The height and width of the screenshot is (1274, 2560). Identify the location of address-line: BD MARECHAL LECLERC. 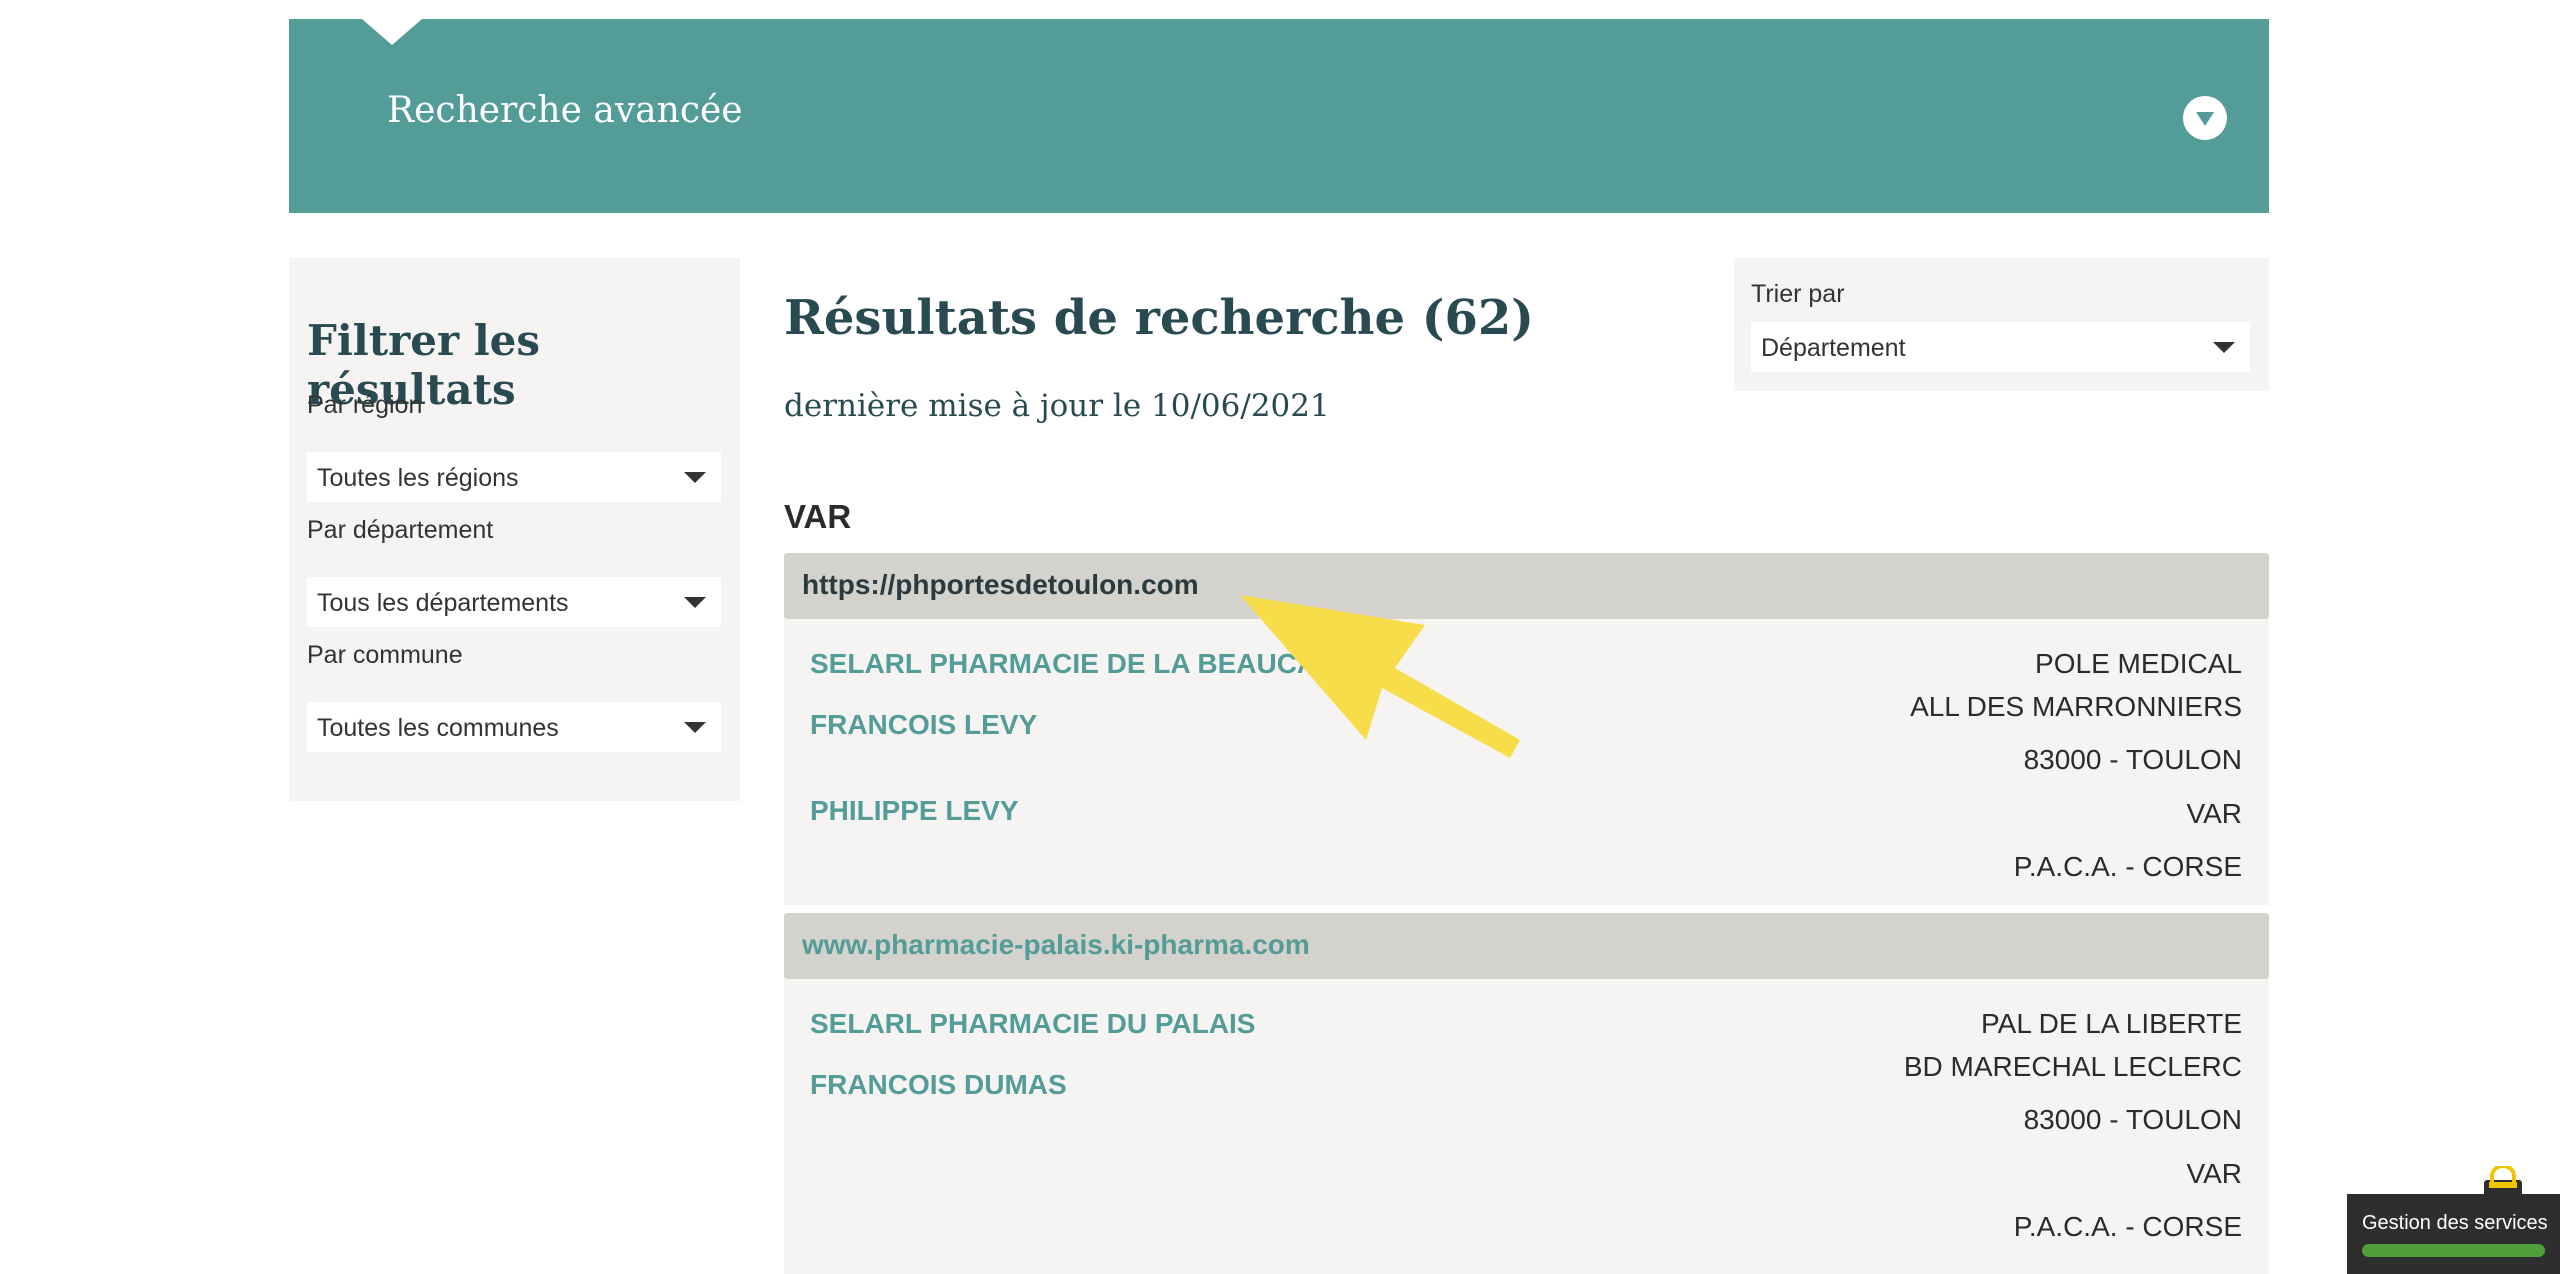
(2072, 1066).